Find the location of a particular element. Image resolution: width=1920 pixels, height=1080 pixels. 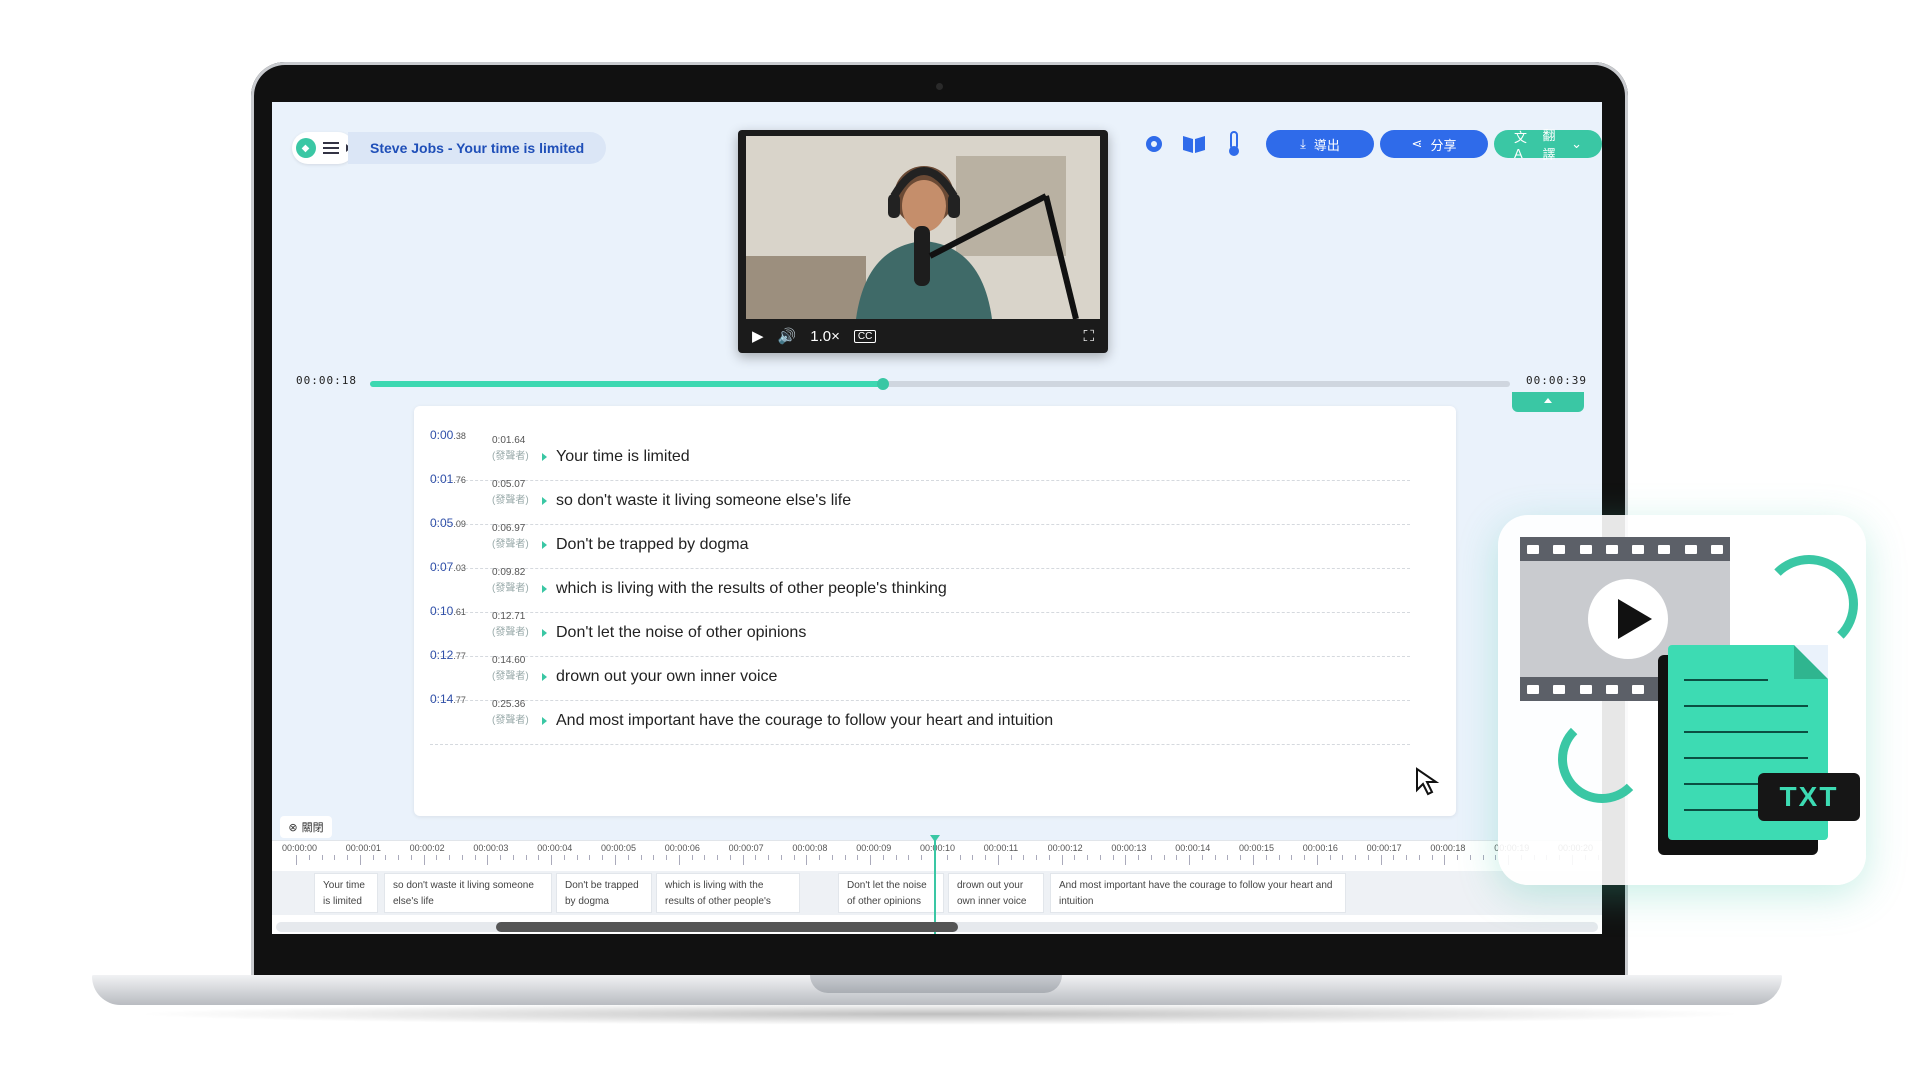

thermometer-icon is located at coordinates (1234, 144).